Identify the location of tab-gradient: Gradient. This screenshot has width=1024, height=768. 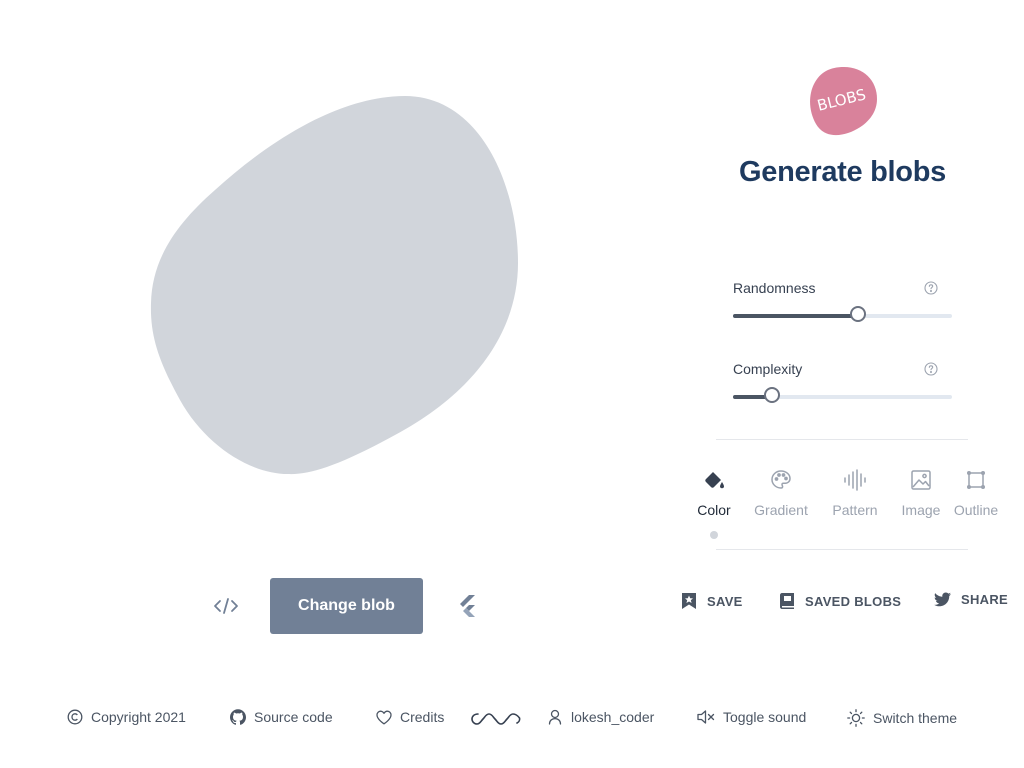
(781, 492).